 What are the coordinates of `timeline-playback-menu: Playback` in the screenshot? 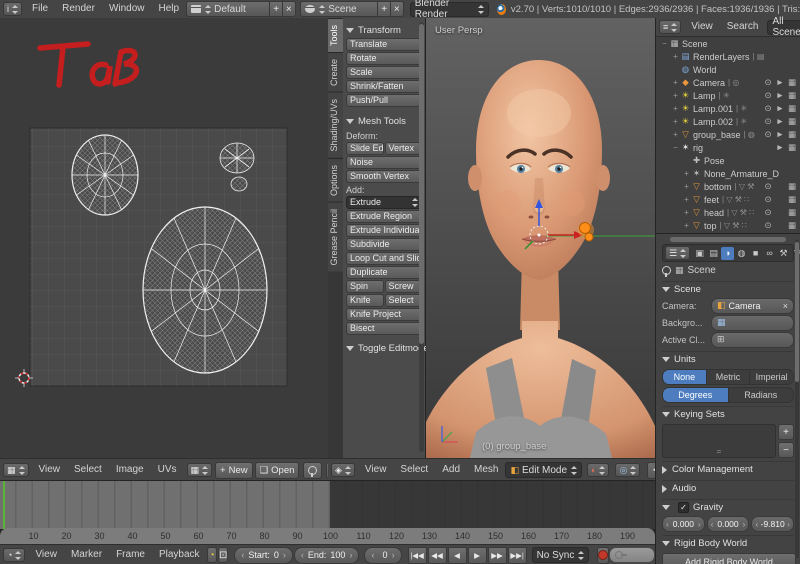 It's located at (179, 555).